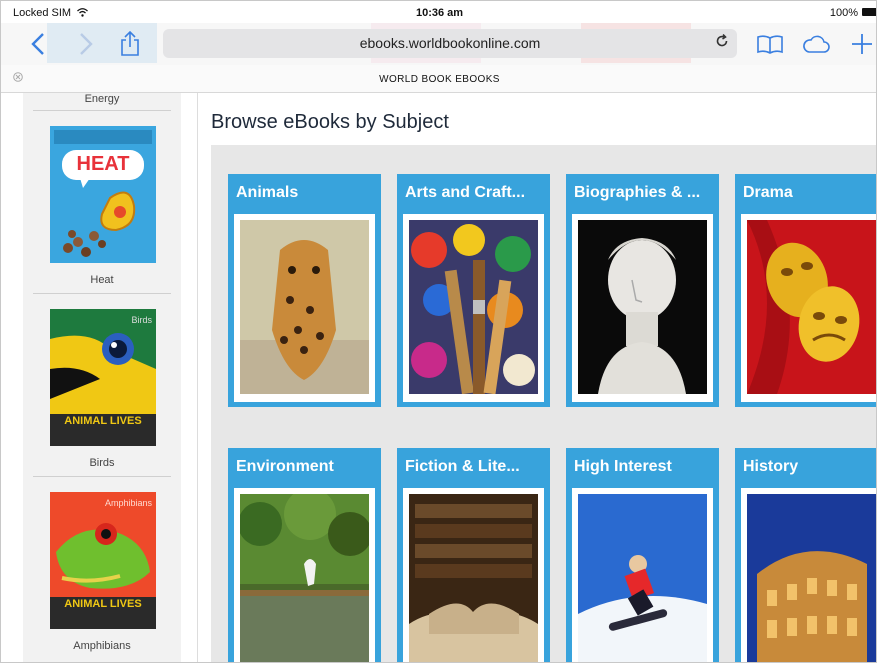  Describe the element at coordinates (869, 12) in the screenshot. I see `battery-icon` at that location.